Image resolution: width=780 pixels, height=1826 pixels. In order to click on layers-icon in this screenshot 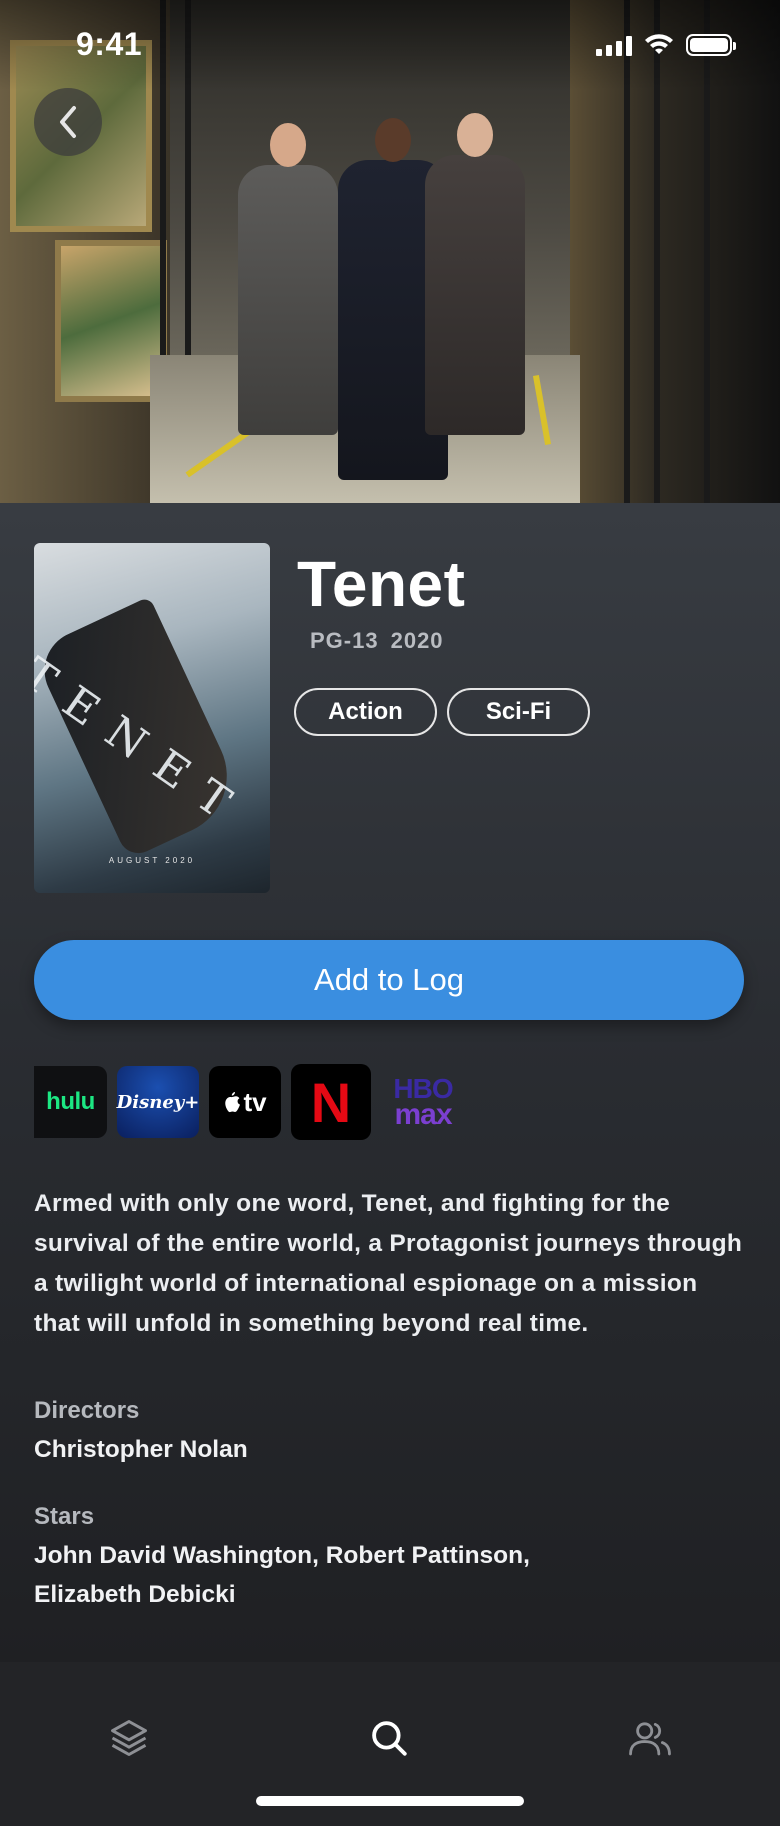, I will do `click(129, 1738)`.